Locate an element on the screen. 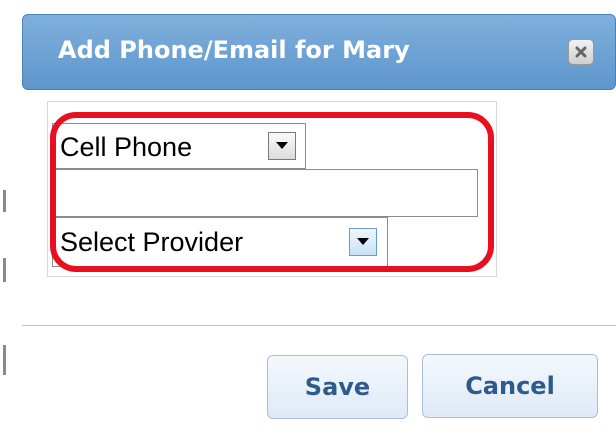 The height and width of the screenshot is (442, 616). provider-select: Select Provider is located at coordinates (220, 242).